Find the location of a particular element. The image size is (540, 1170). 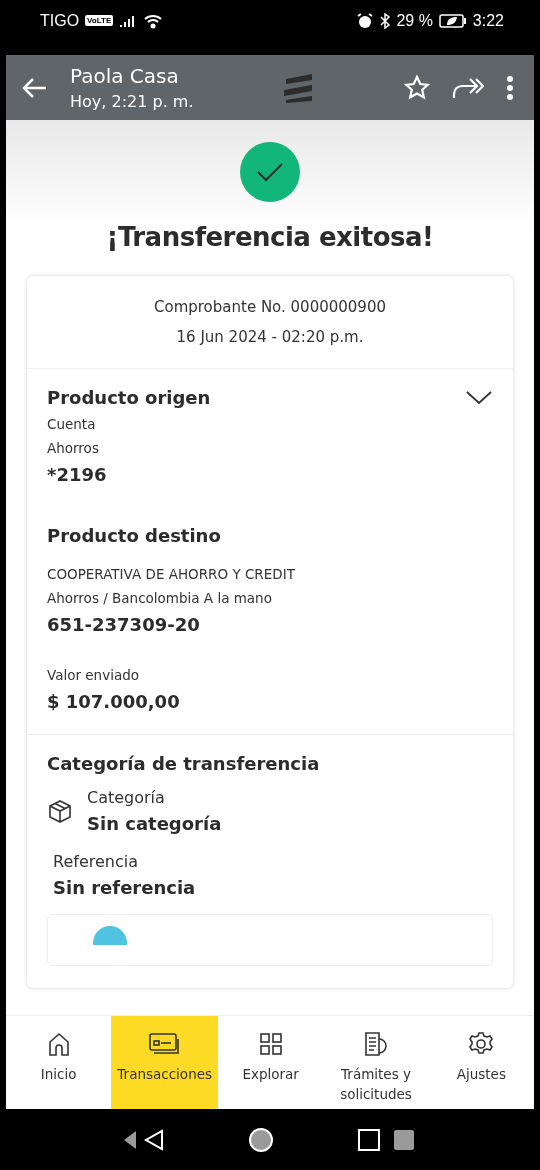

account-number: *2196 is located at coordinates (77, 474).